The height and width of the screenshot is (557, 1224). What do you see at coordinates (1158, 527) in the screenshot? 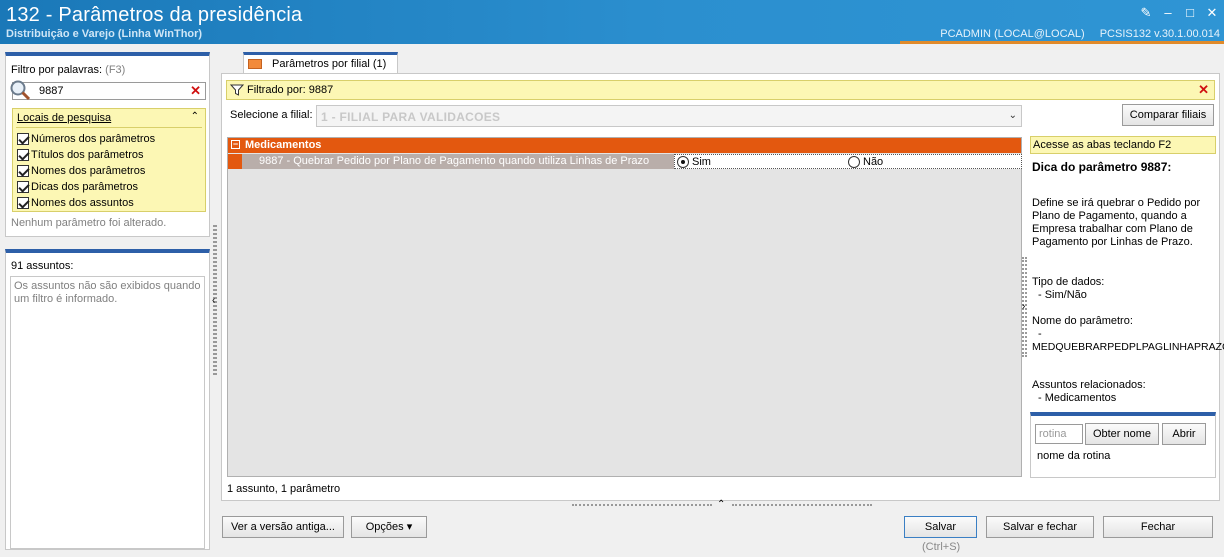
I see `close-form-button: Fechar` at bounding box center [1158, 527].